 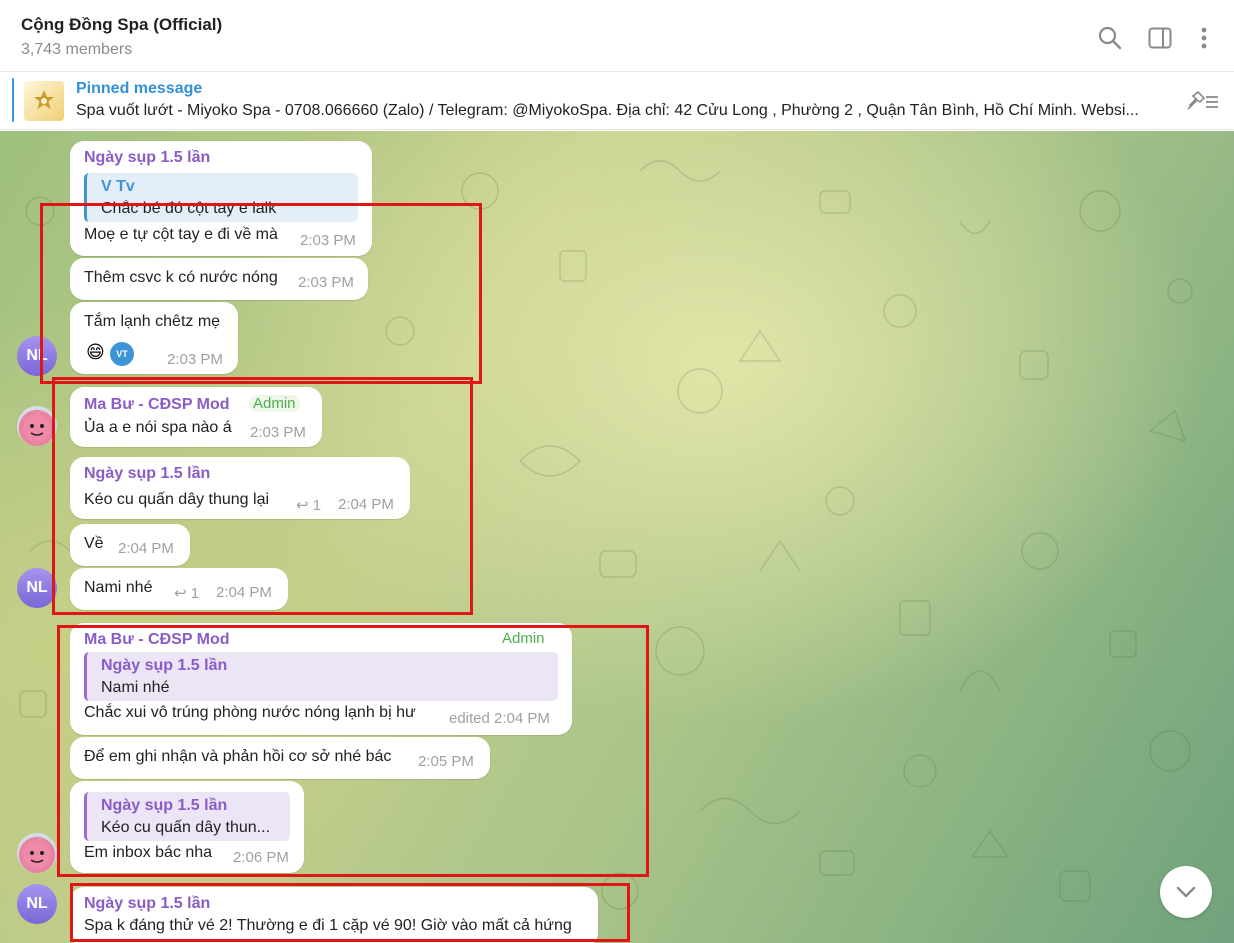 What do you see at coordinates (13, 100) in the screenshot?
I see `pinned-indicator` at bounding box center [13, 100].